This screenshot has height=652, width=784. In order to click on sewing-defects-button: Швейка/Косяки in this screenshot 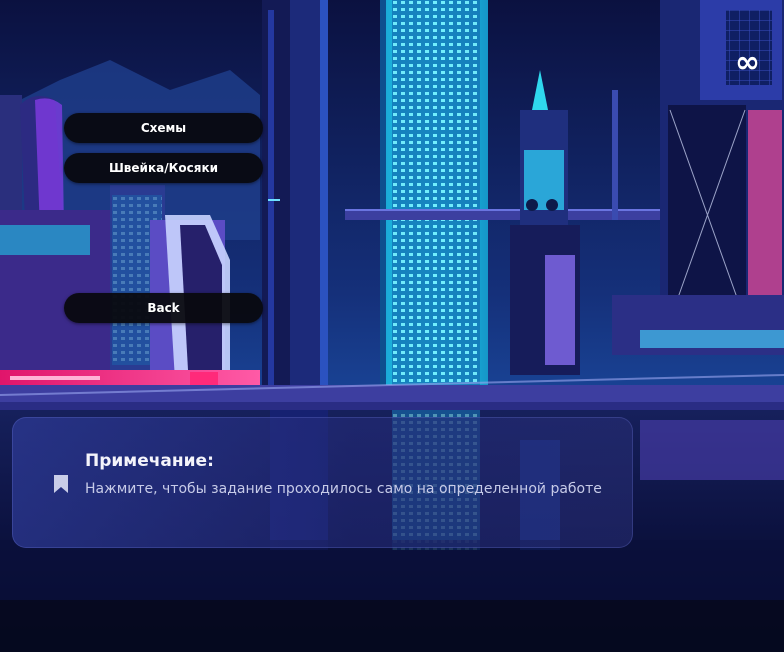, I will do `click(163, 168)`.